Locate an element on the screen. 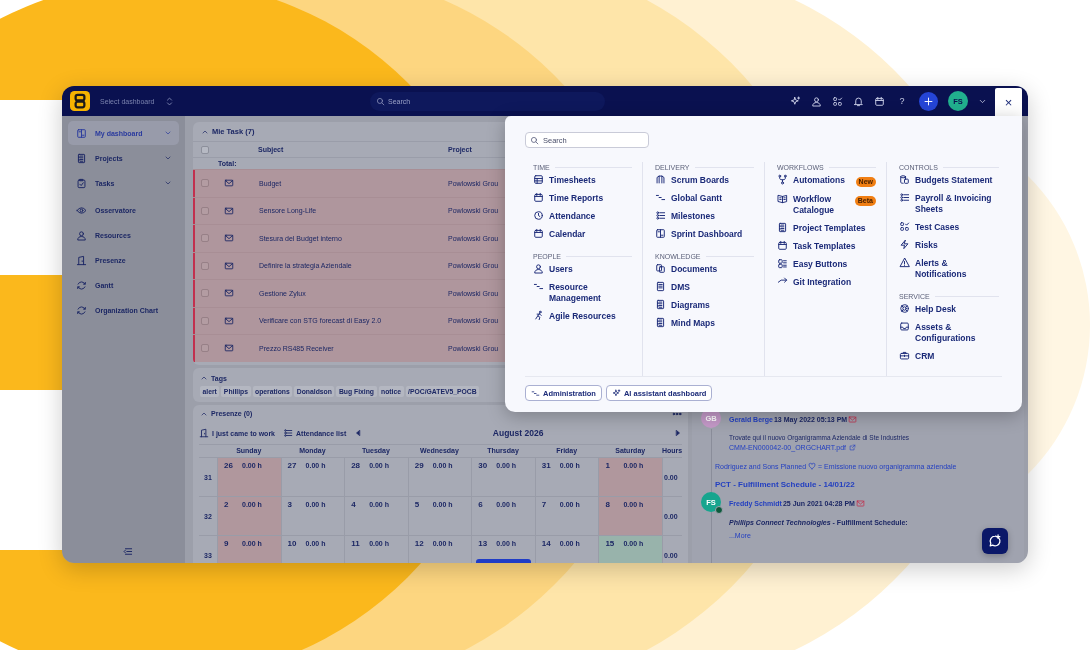 This screenshot has width=1090, height=650. menu-item: Scrum Boards is located at coordinates (704, 180).